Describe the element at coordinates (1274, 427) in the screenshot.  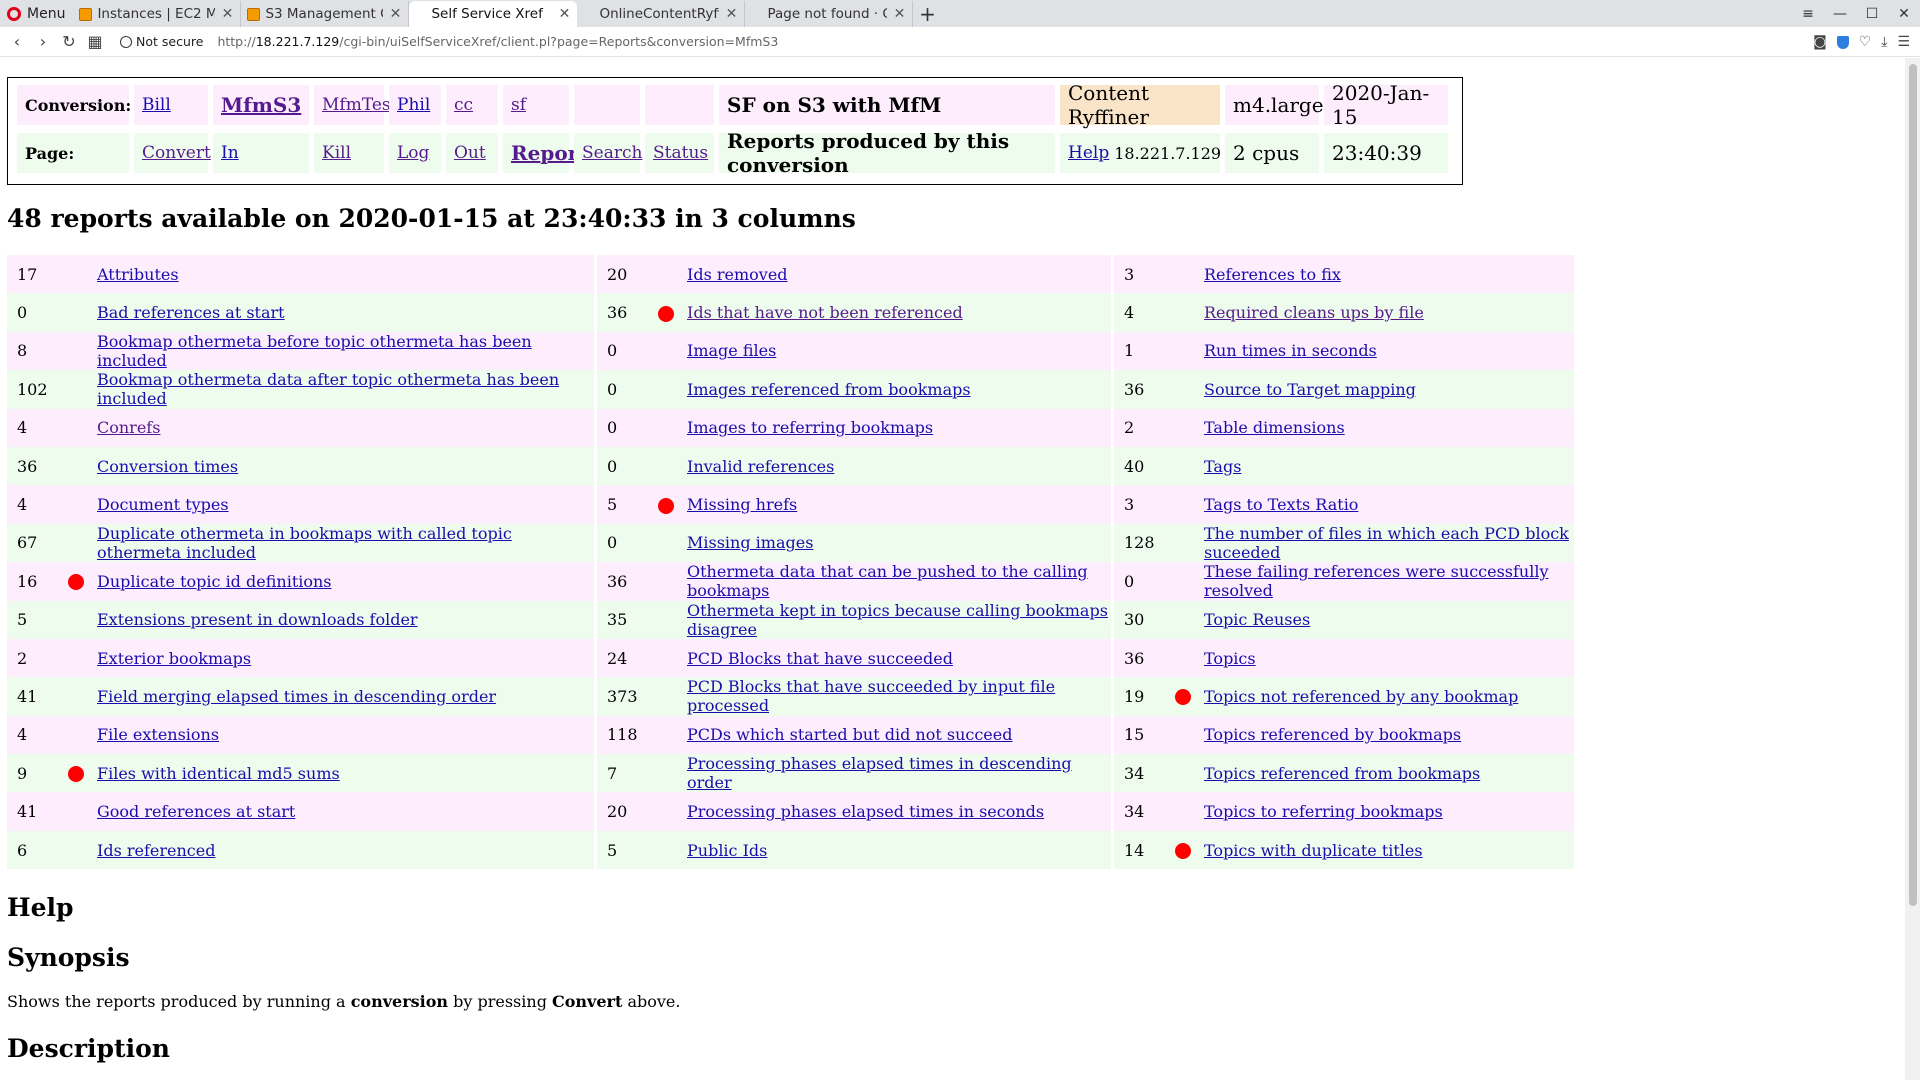
I see `report-link: Table dimensions` at that location.